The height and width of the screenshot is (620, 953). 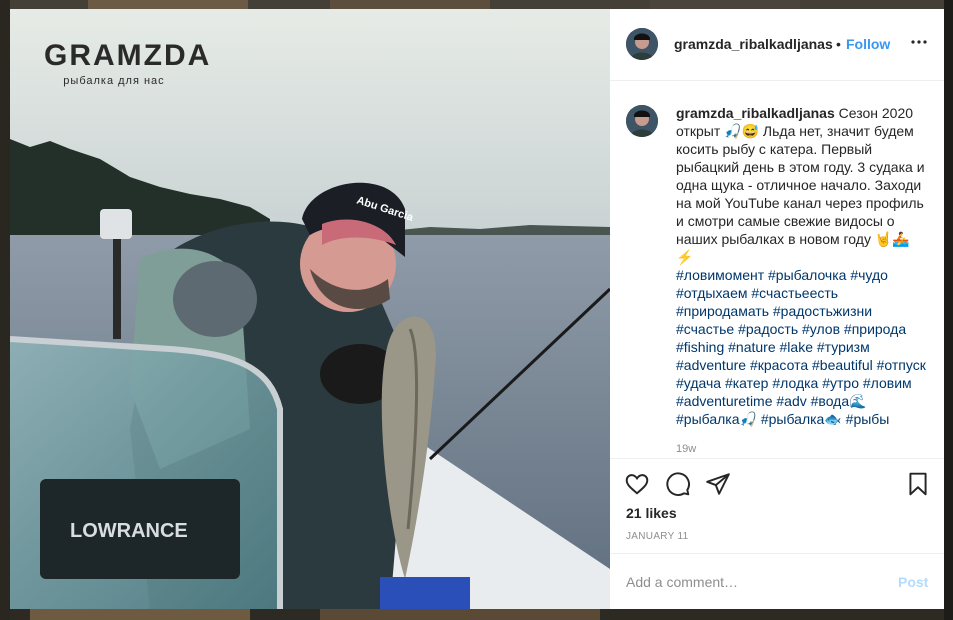 What do you see at coordinates (755, 113) in the screenshot?
I see `caption-username: gramzda_ribalkadljanas` at bounding box center [755, 113].